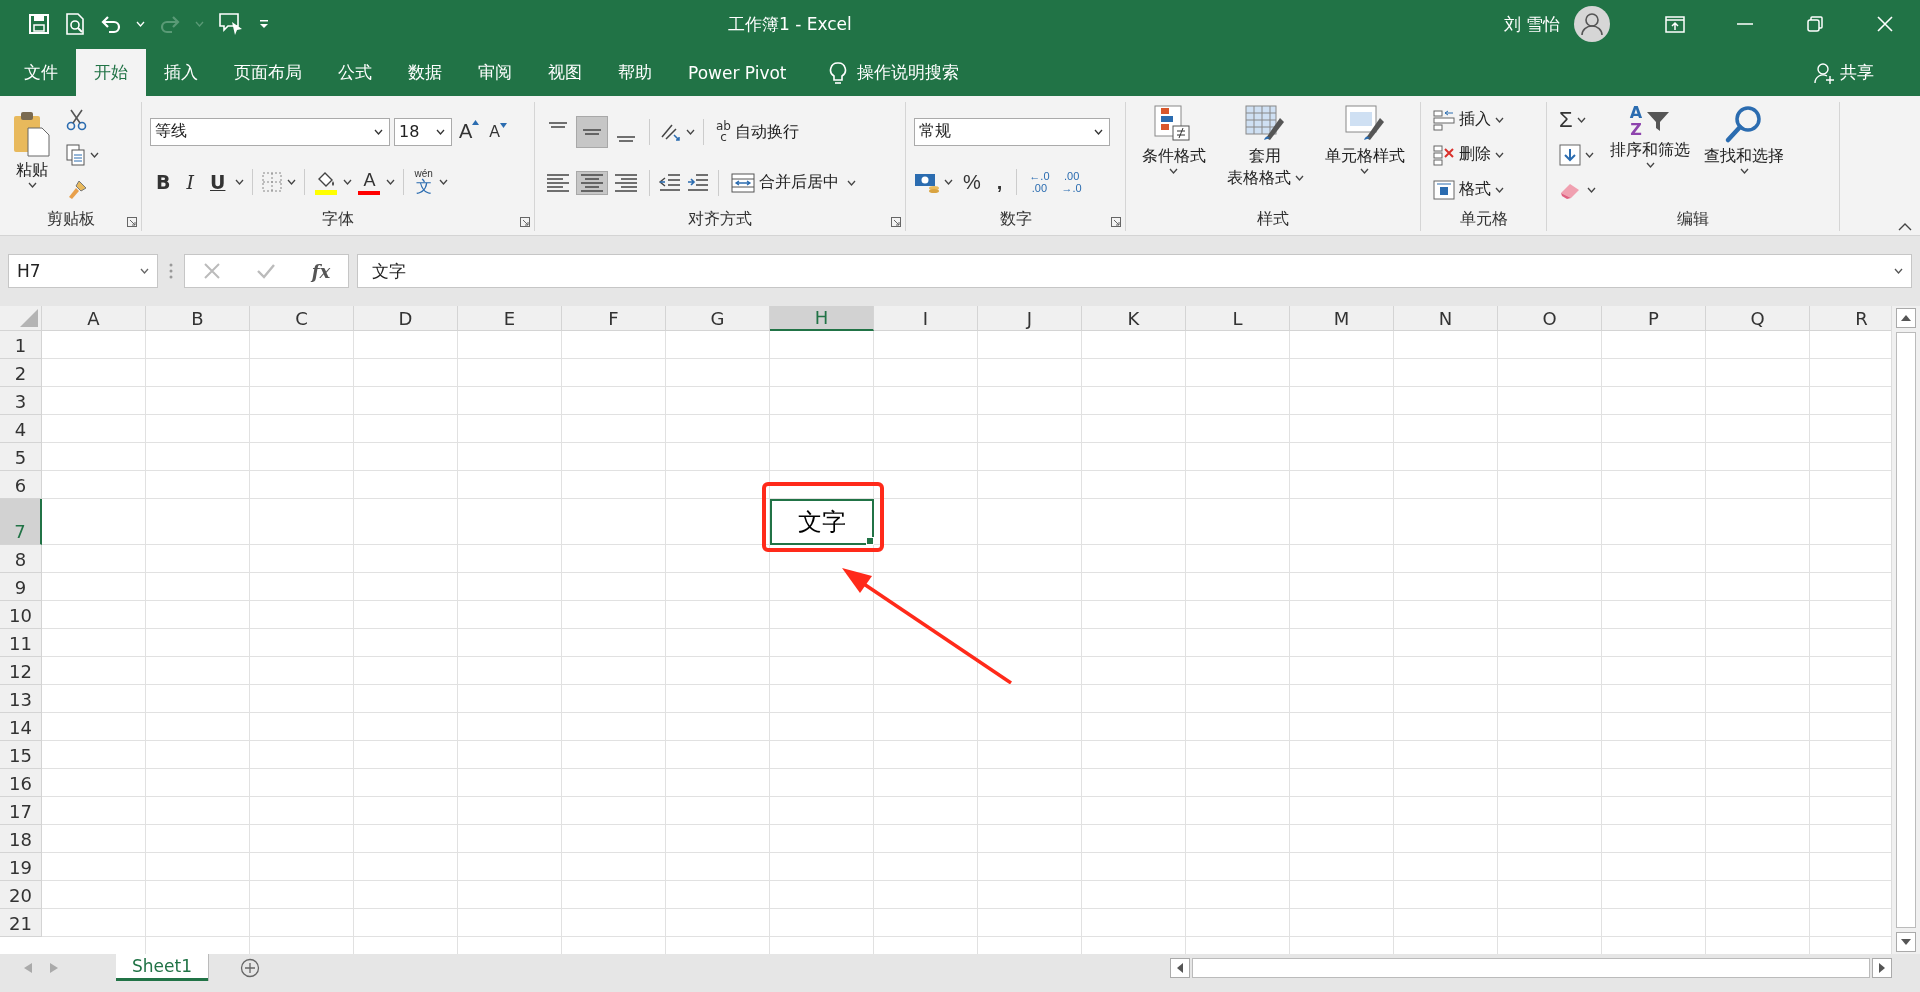 The width and height of the screenshot is (1920, 992). What do you see at coordinates (926, 318) in the screenshot?
I see `column-header: I` at bounding box center [926, 318].